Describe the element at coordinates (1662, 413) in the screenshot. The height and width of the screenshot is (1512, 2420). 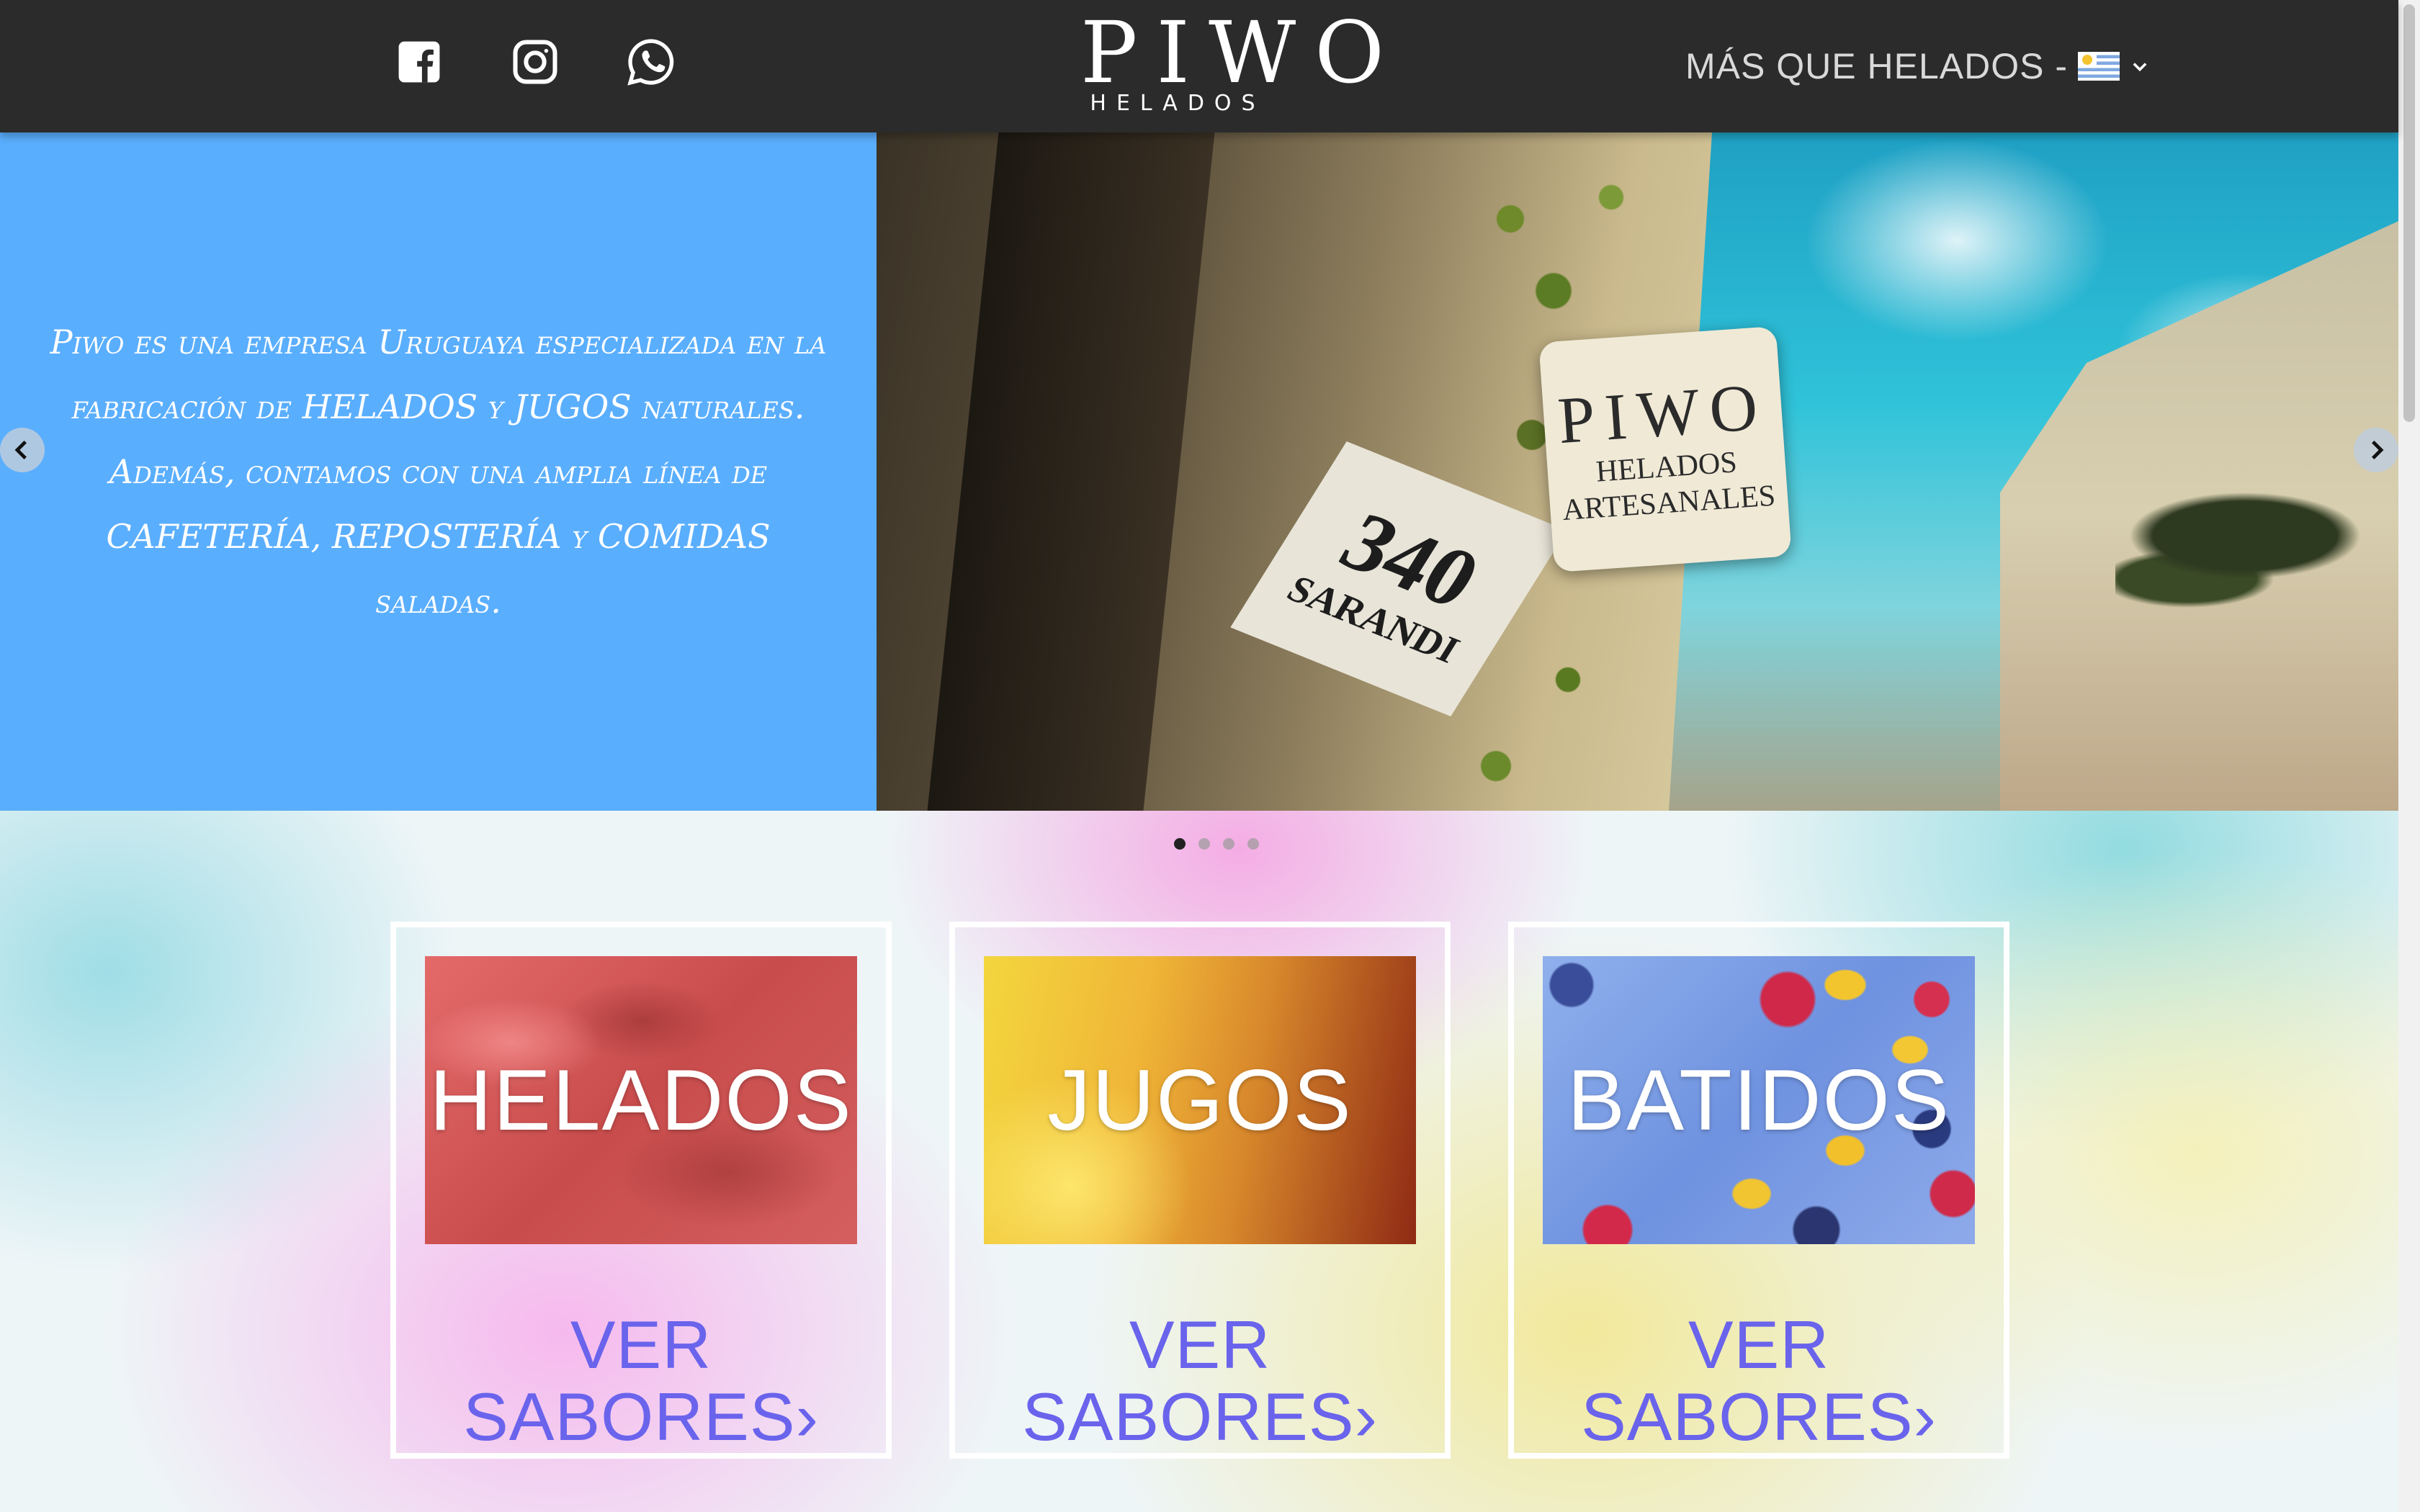
I see `shop-sign-name: PIWO` at that location.